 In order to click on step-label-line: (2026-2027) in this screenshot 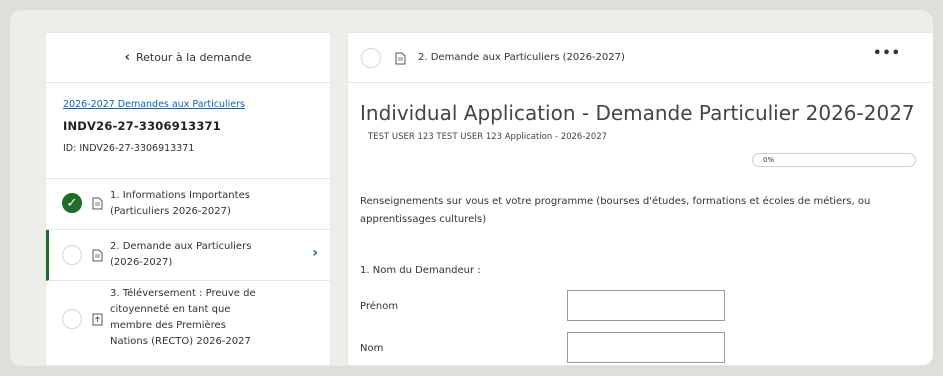, I will do `click(141, 262)`.